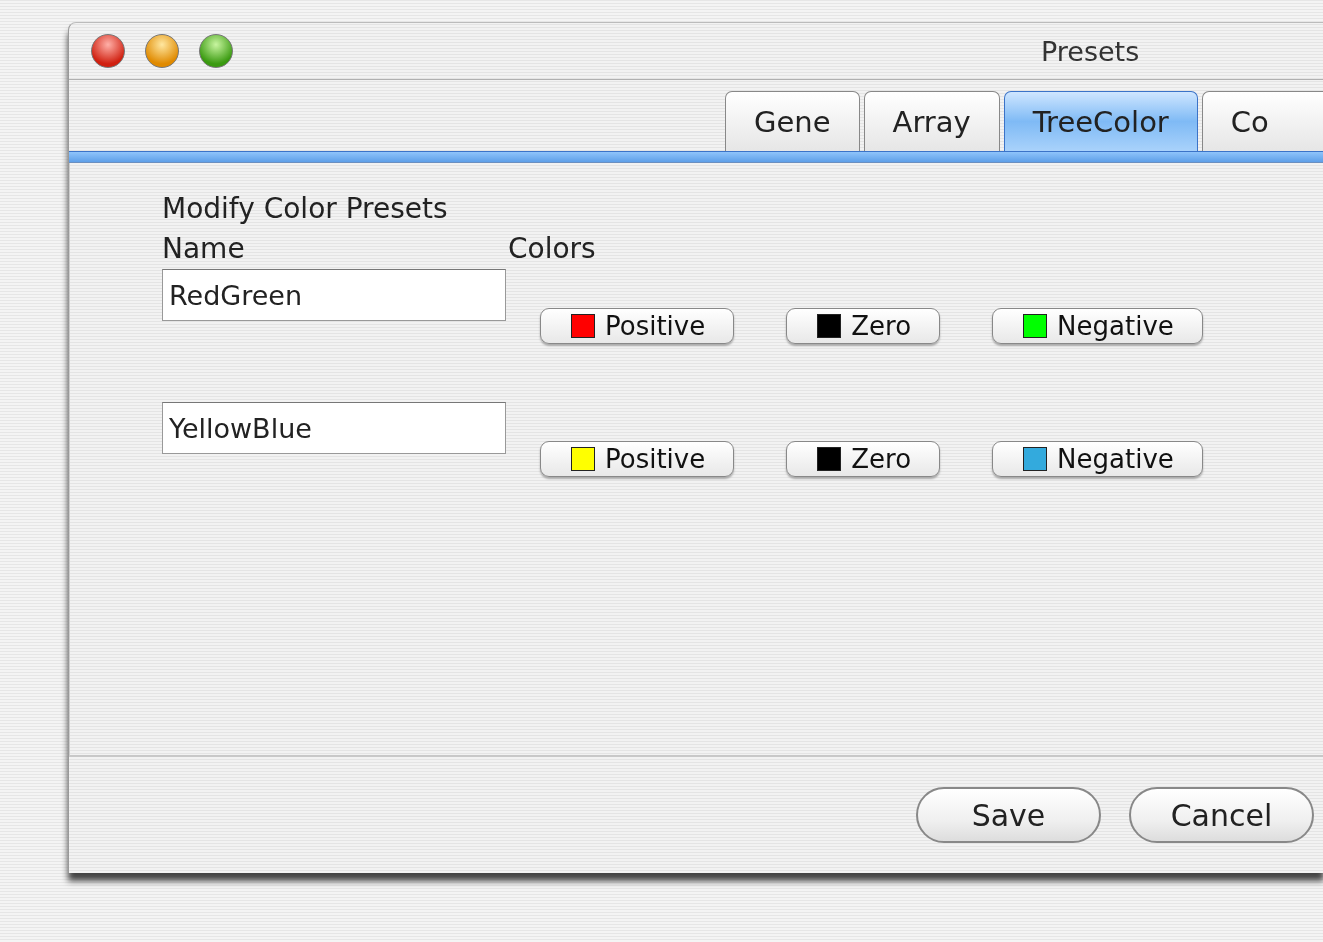 This screenshot has width=1323, height=942. Describe the element at coordinates (334, 295) in the screenshot. I see `name-field: RedGreen` at that location.